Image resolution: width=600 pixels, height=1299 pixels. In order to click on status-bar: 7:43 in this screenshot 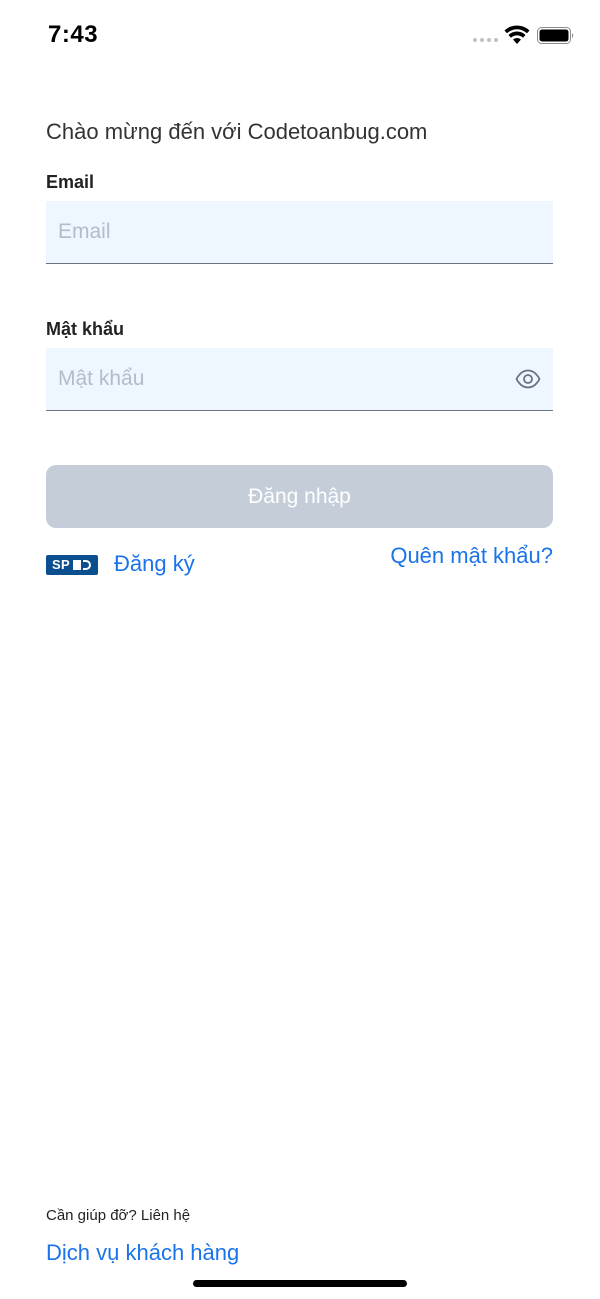, I will do `click(300, 35)`.